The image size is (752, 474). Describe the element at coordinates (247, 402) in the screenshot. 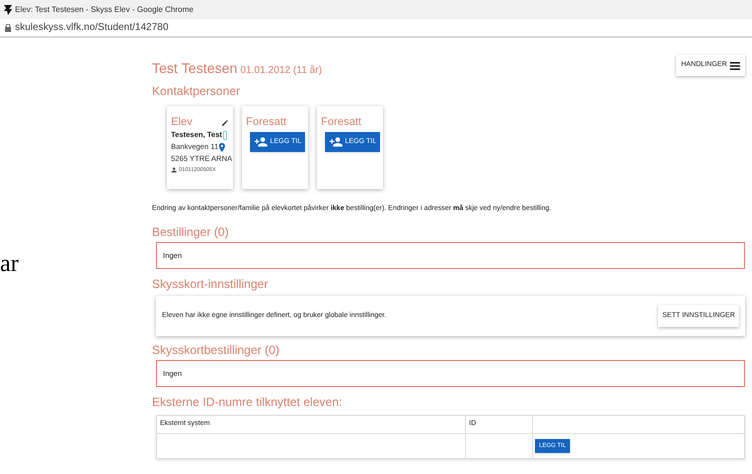

I see `section-heading: Eksterne ID-numre tilknyttet eleven:` at that location.